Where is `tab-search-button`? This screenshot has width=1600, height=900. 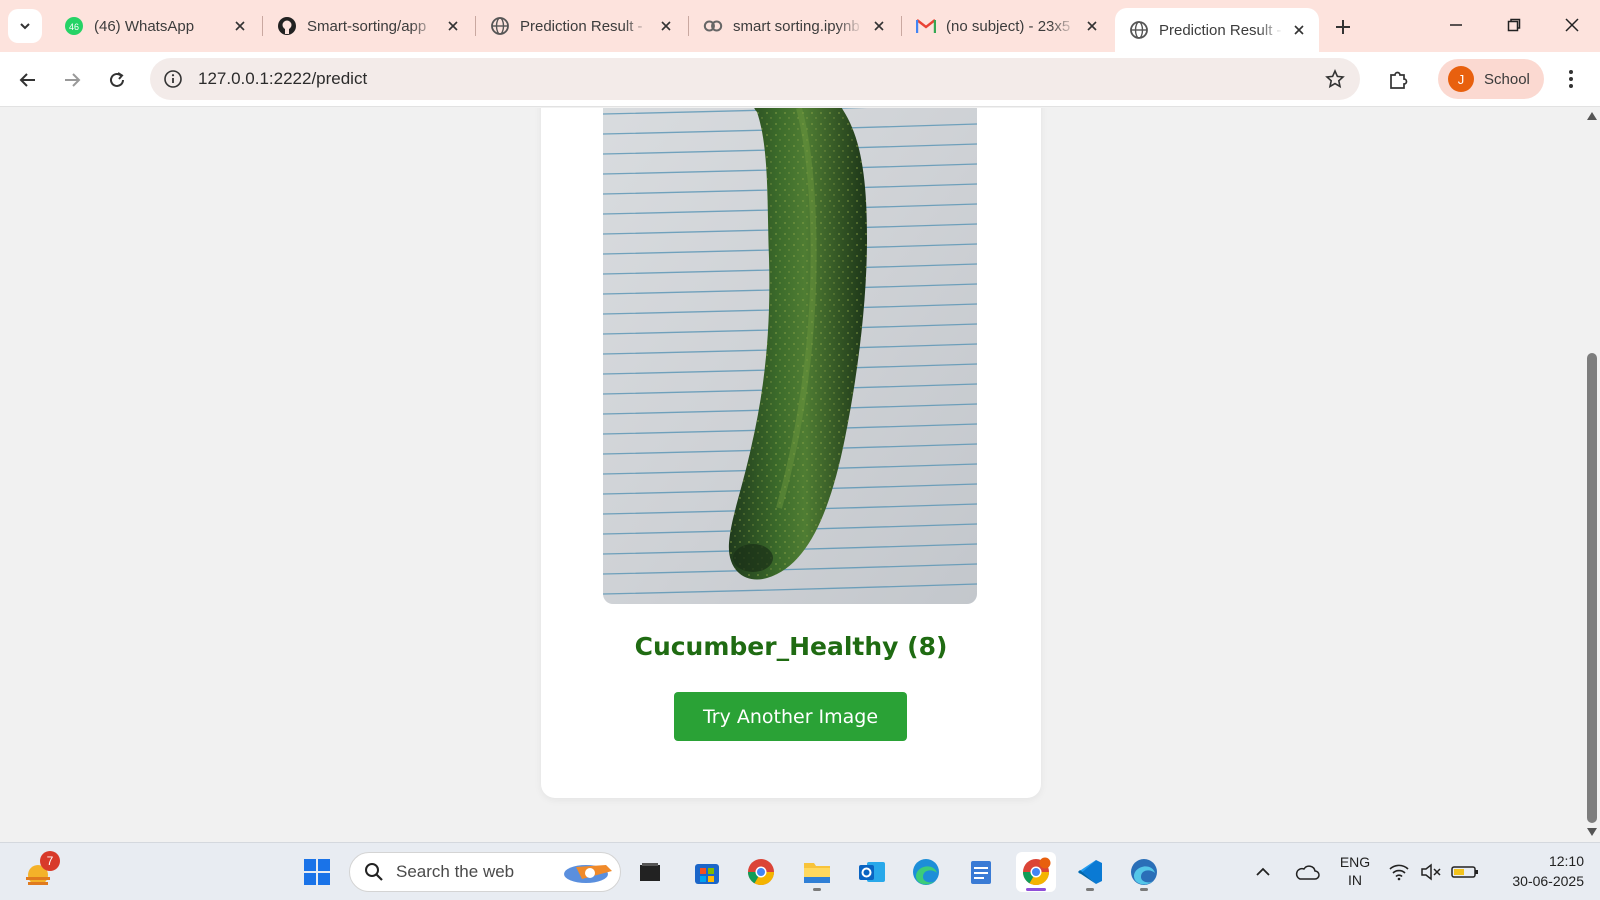 tab-search-button is located at coordinates (25, 26).